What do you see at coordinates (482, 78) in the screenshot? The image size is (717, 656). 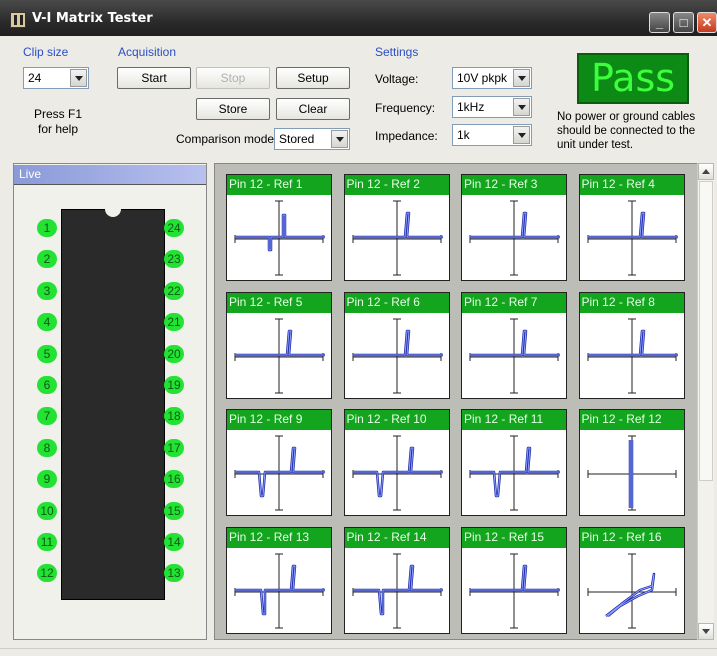 I see `voltage-value: 10V pkpk` at bounding box center [482, 78].